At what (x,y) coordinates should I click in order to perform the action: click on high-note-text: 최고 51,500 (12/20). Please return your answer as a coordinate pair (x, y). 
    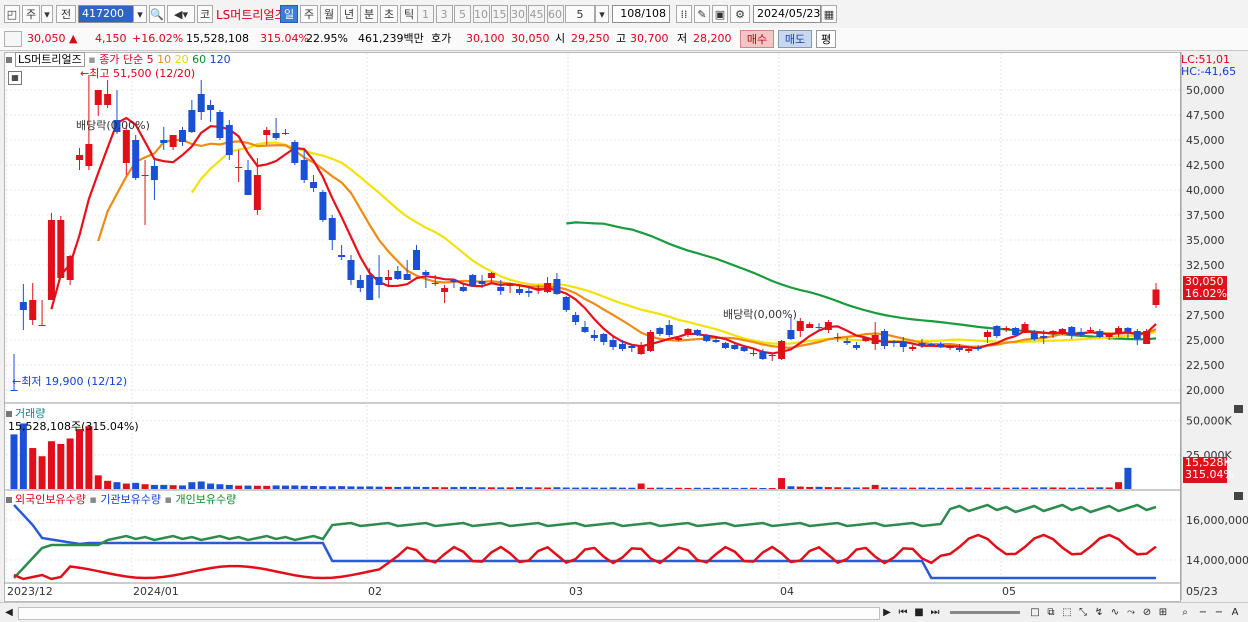
    Looking at the image, I should click on (142, 73).